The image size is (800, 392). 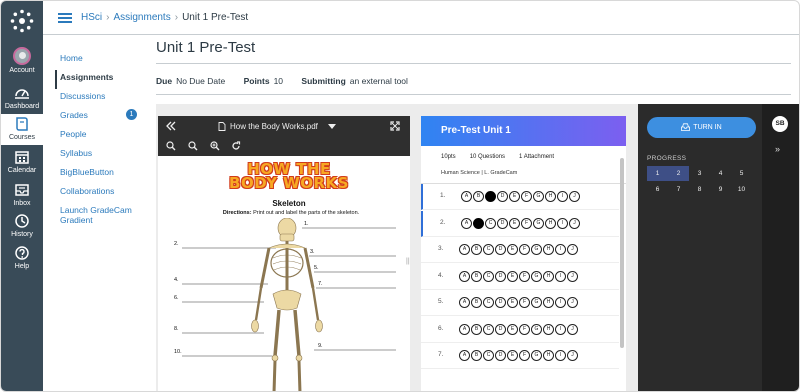 I want to click on turn-in-button: TURN IN, so click(x=701, y=127).